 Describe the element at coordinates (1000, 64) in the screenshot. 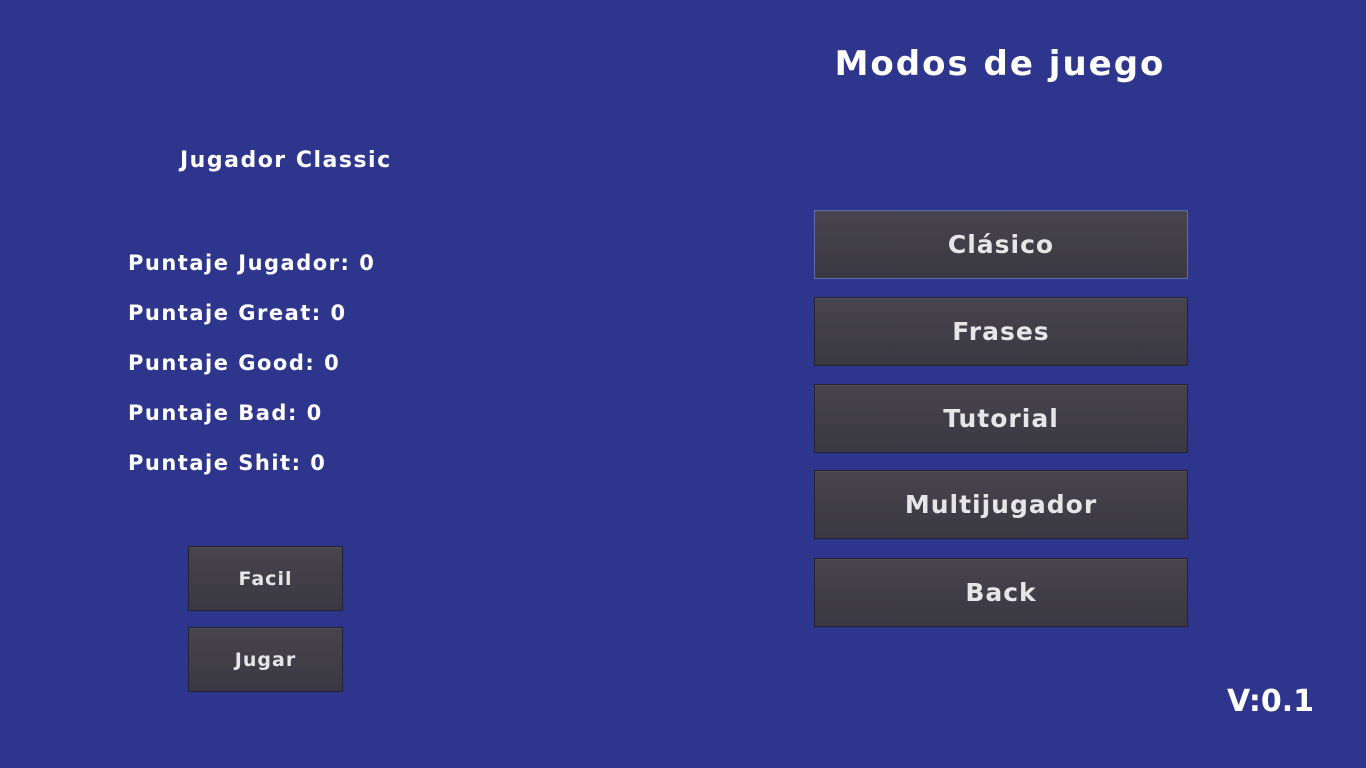

I see `page-title: Modos de juego` at that location.